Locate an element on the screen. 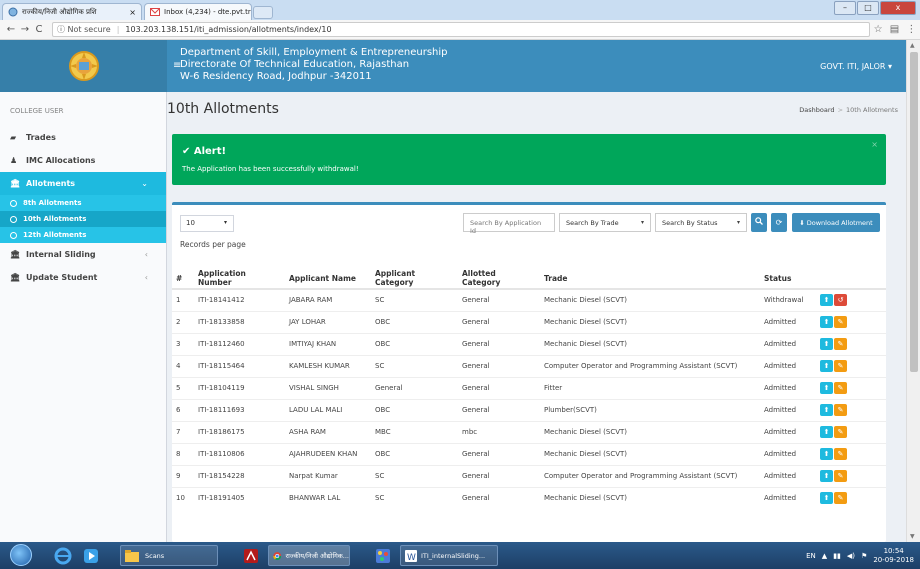 The image size is (920, 569). minimize-button: – is located at coordinates (845, 8).